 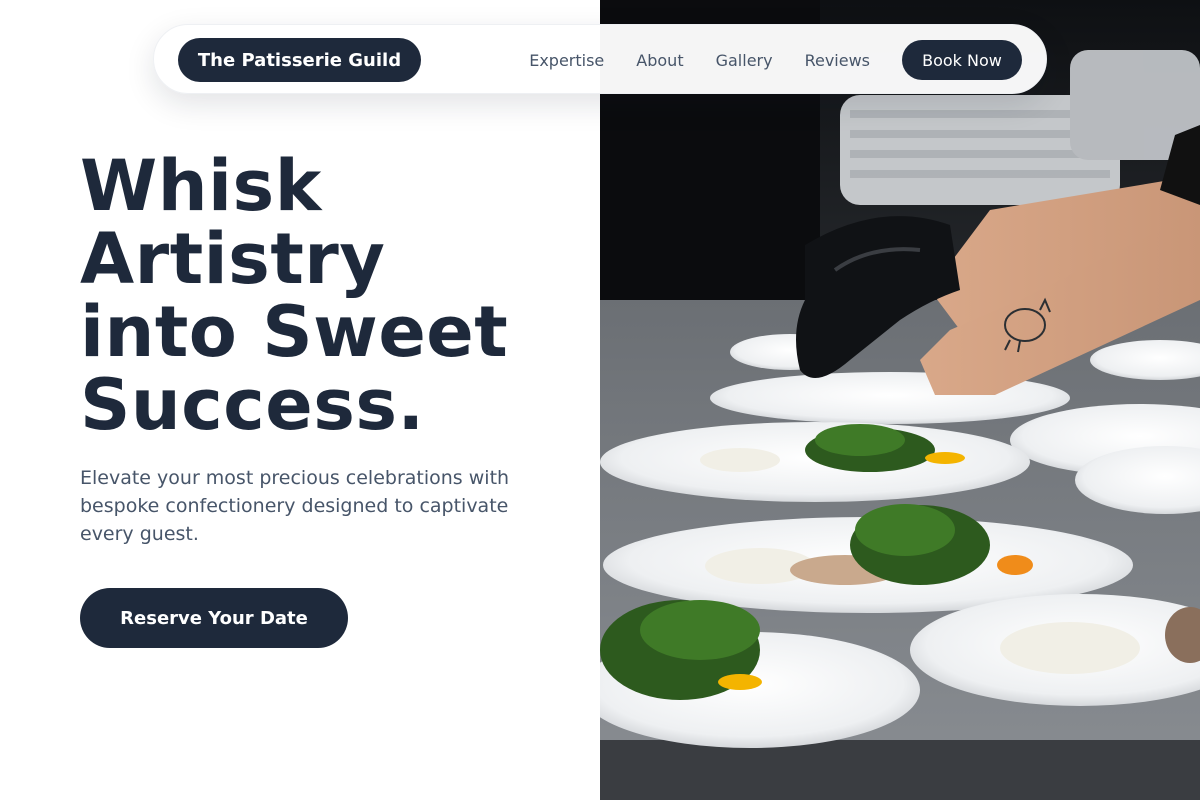 What do you see at coordinates (744, 60) in the screenshot?
I see `nav-link-gallery: Gallery` at bounding box center [744, 60].